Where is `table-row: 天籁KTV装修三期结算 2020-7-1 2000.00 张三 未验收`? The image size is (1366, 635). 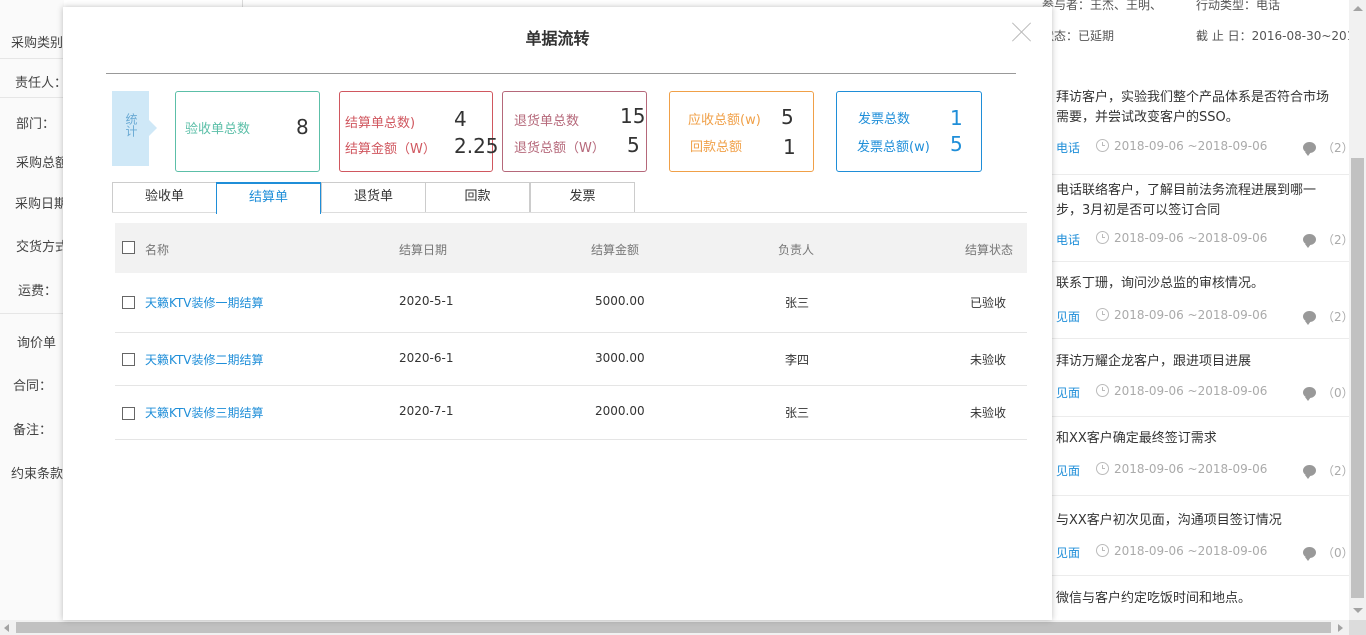
table-row: 天籁KTV装修三期结算 2020-7-1 2000.00 张三 未验收 is located at coordinates (571, 413).